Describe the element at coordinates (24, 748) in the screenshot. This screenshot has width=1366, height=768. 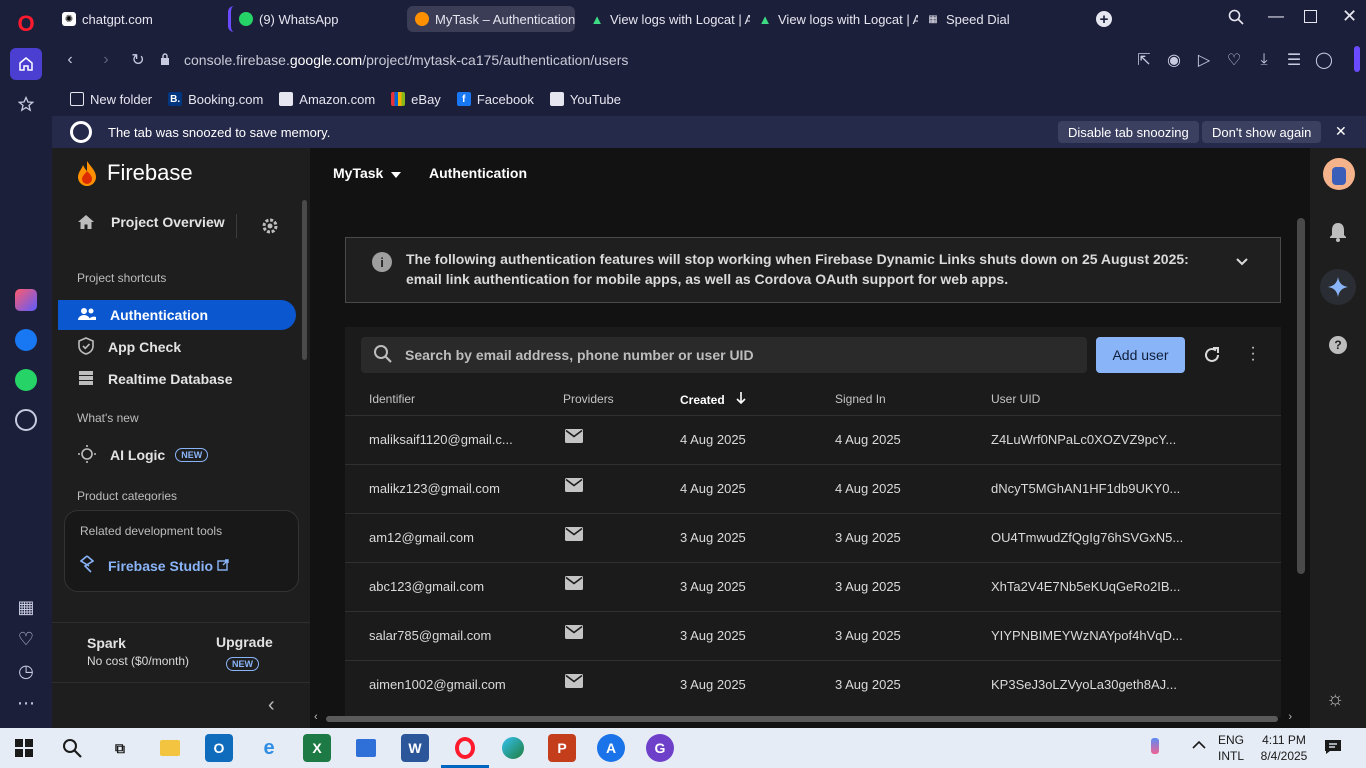
I see `windows-start-icon` at that location.